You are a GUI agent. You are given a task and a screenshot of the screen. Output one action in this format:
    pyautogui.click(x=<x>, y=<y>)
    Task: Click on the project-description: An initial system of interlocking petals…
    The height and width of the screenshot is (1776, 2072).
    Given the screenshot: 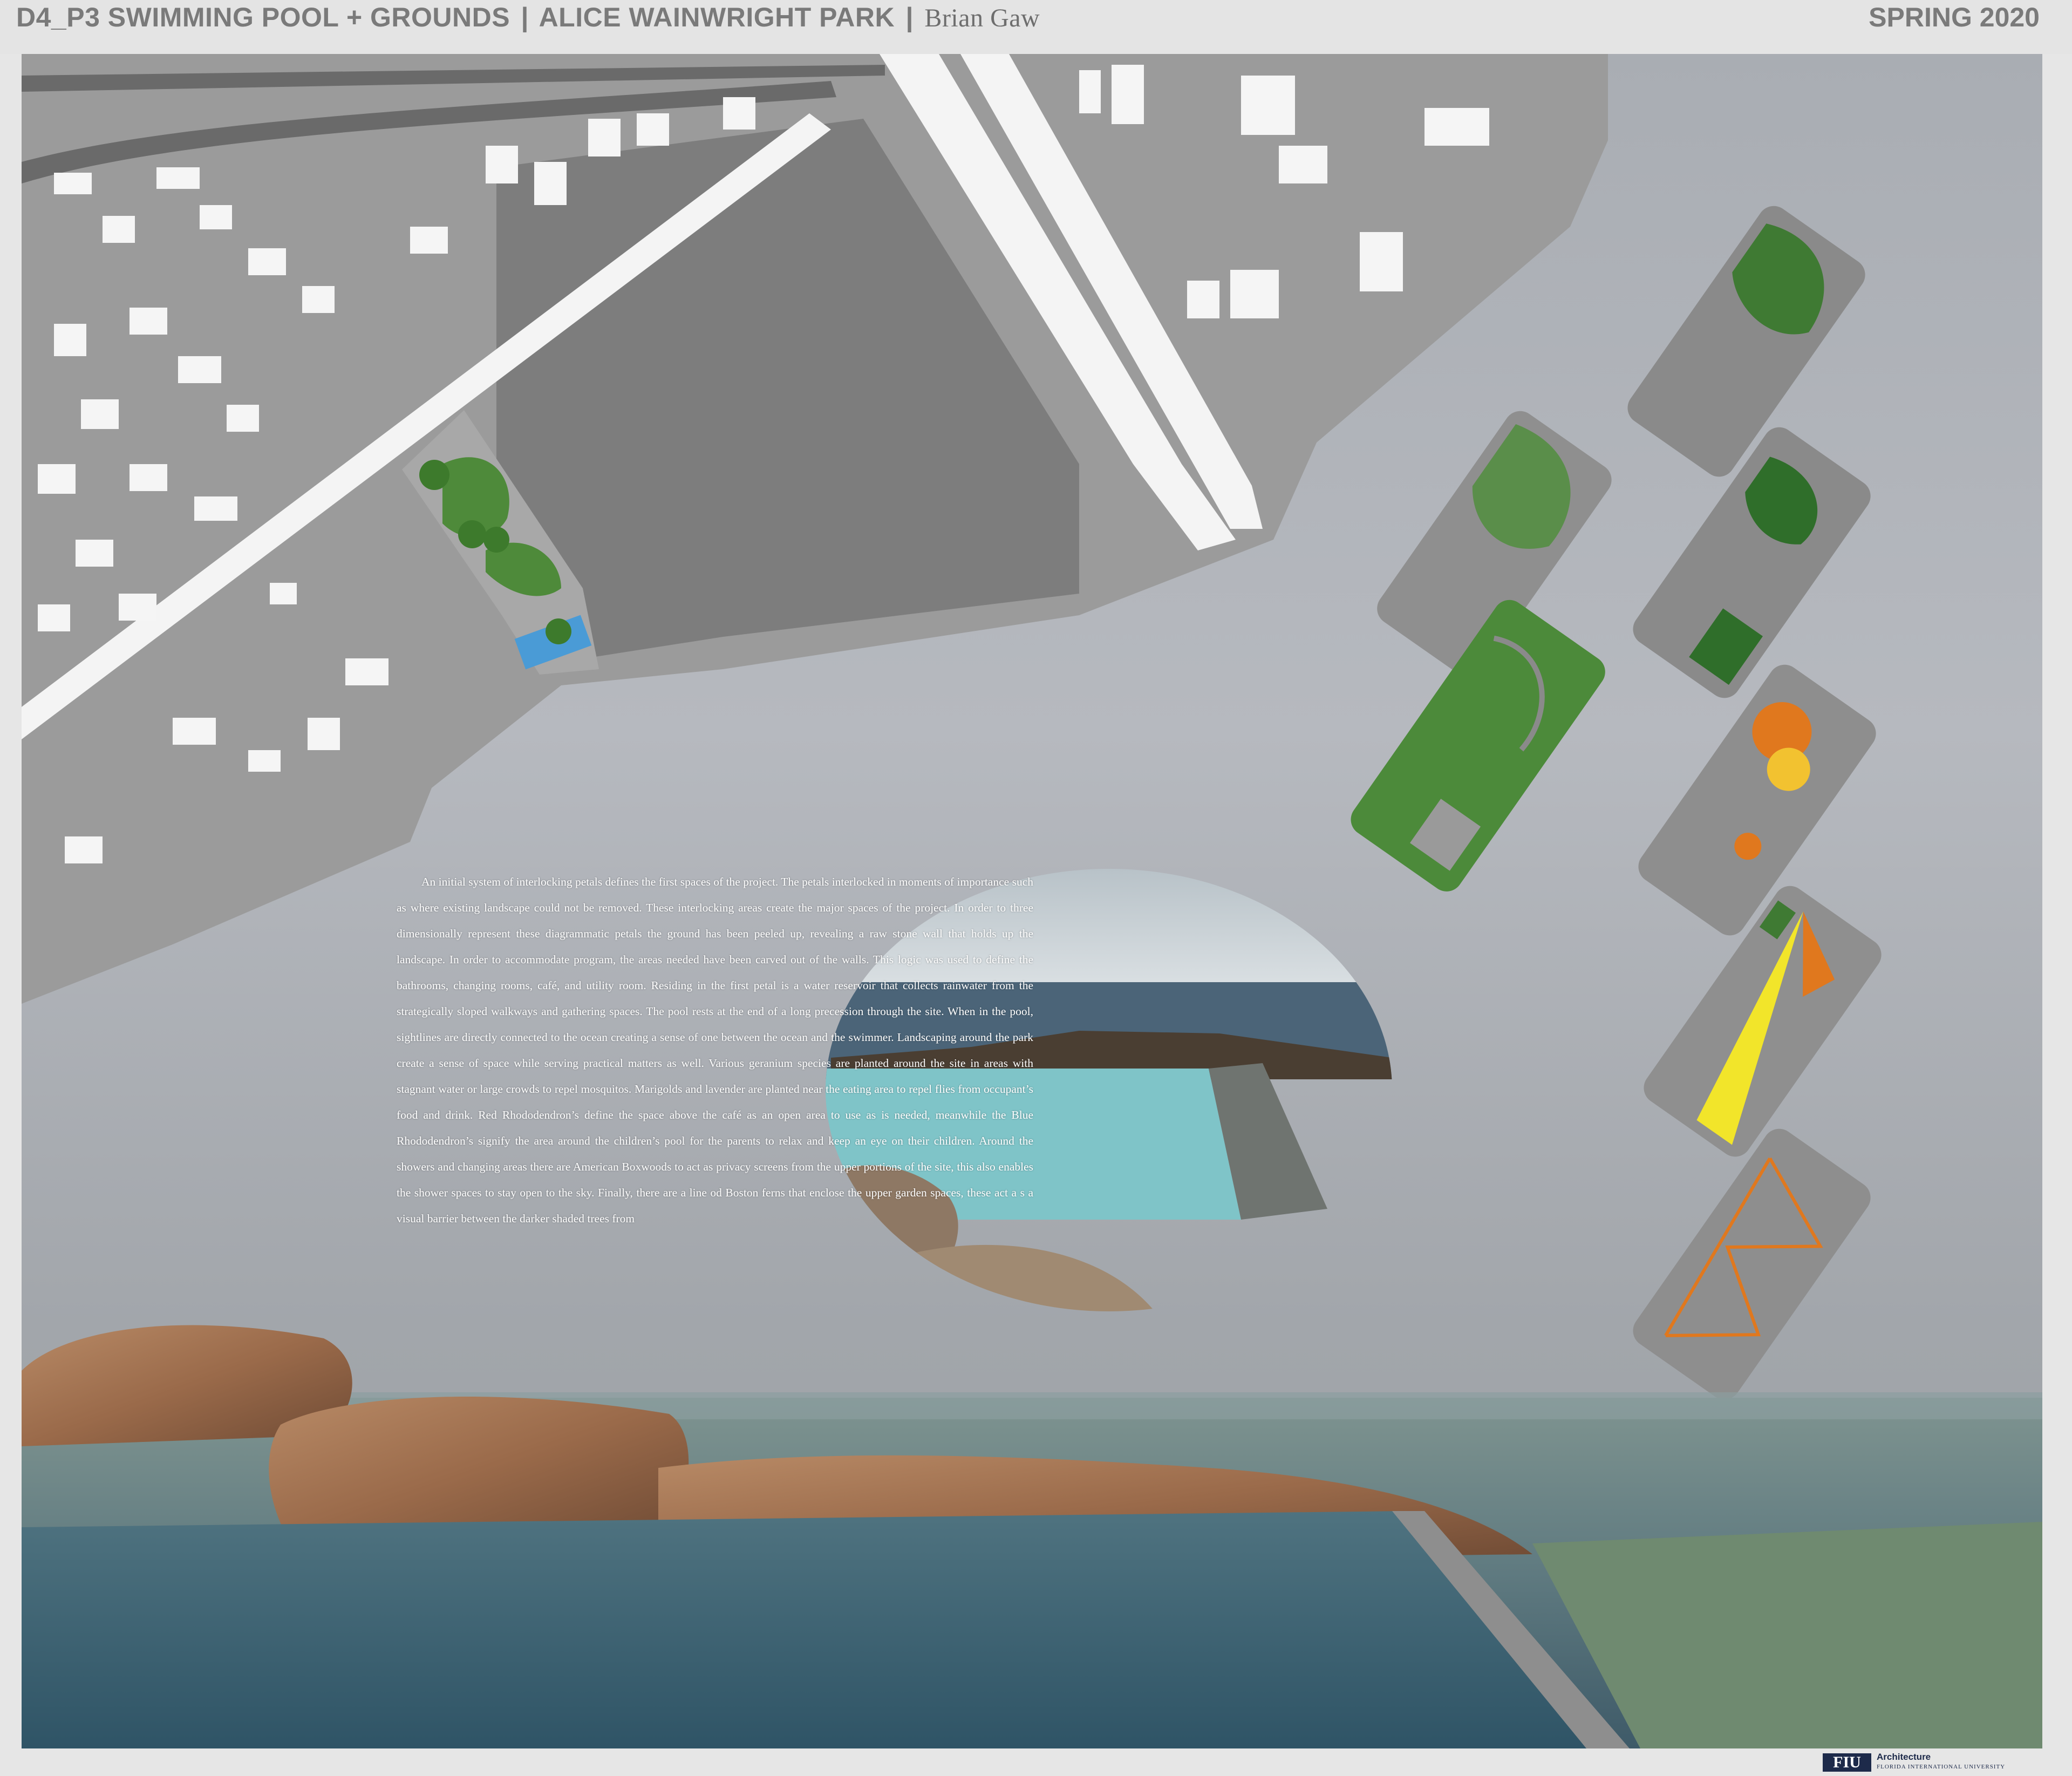 What is the action you would take?
    pyautogui.click(x=715, y=1050)
    